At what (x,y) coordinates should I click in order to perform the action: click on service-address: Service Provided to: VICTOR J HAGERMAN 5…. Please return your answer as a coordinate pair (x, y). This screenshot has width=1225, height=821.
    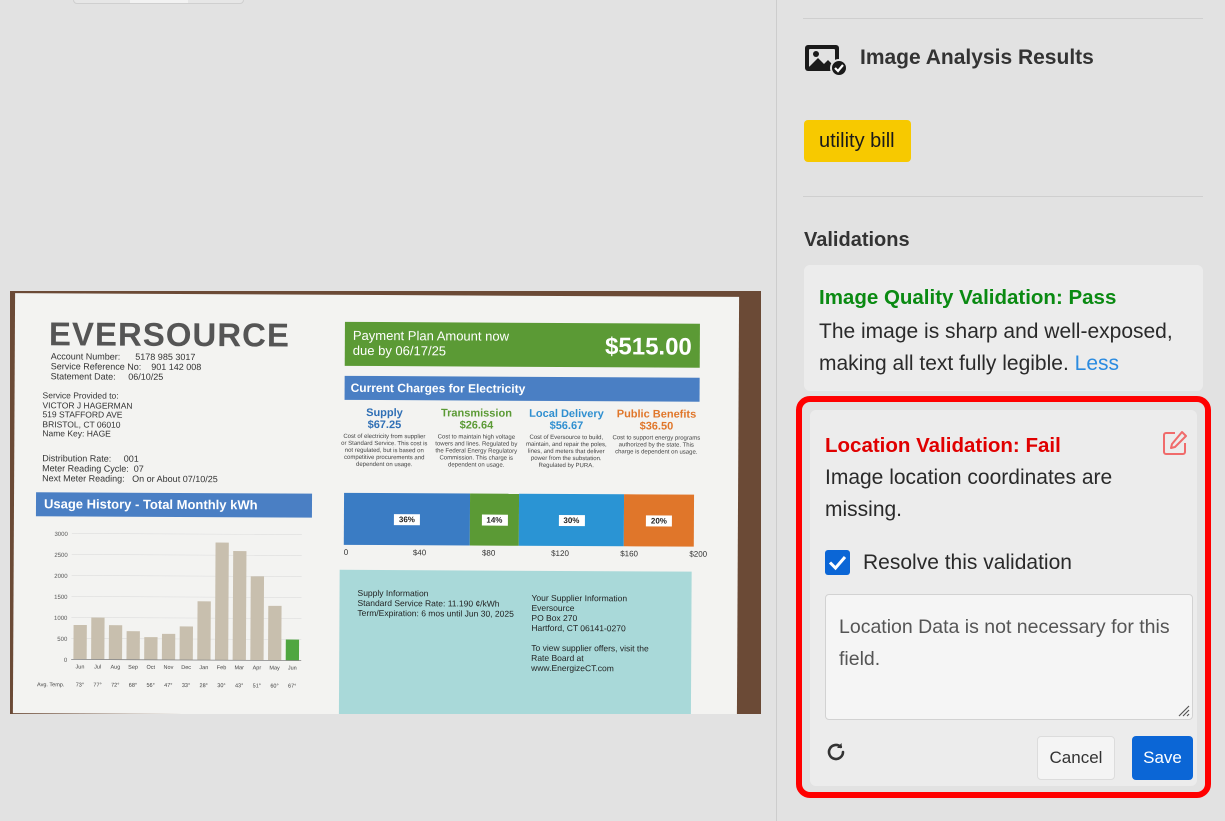
    Looking at the image, I should click on (87, 414).